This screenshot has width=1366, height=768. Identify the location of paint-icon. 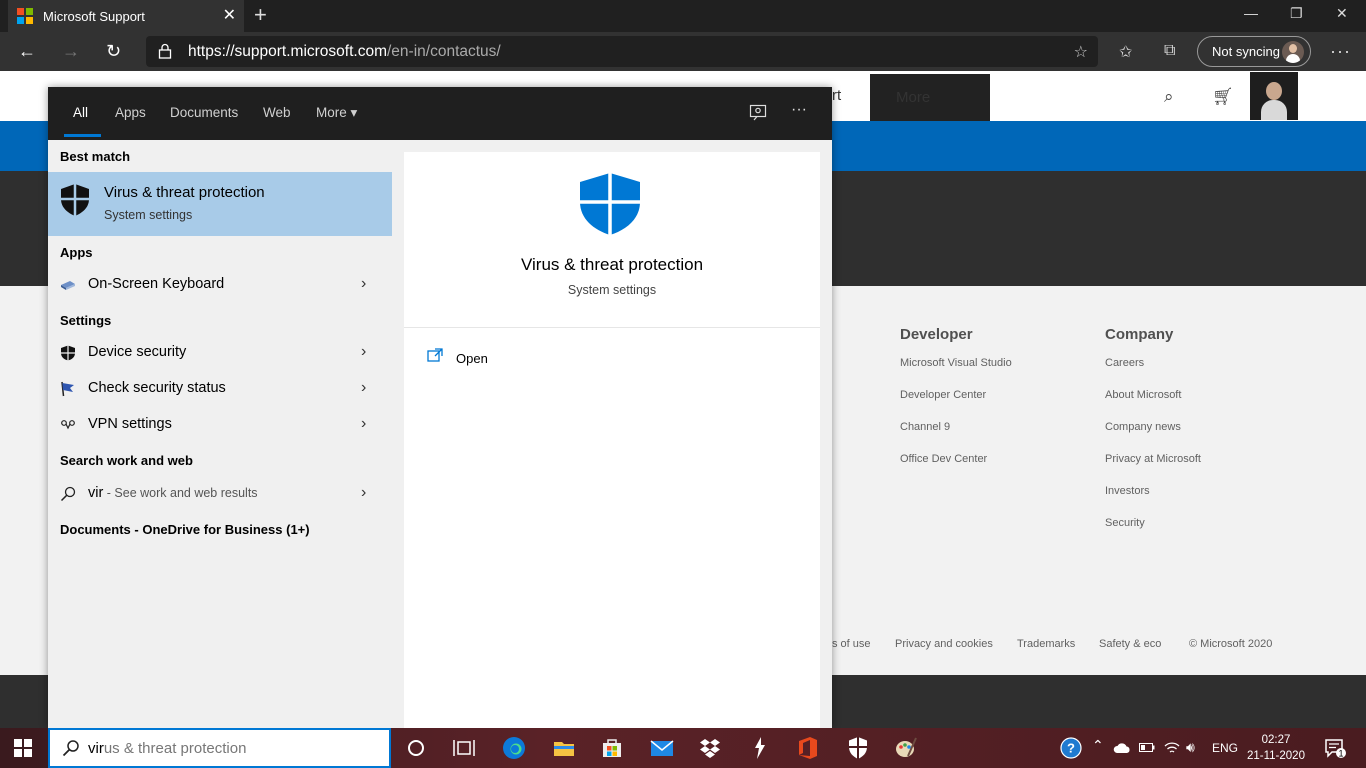
(906, 748).